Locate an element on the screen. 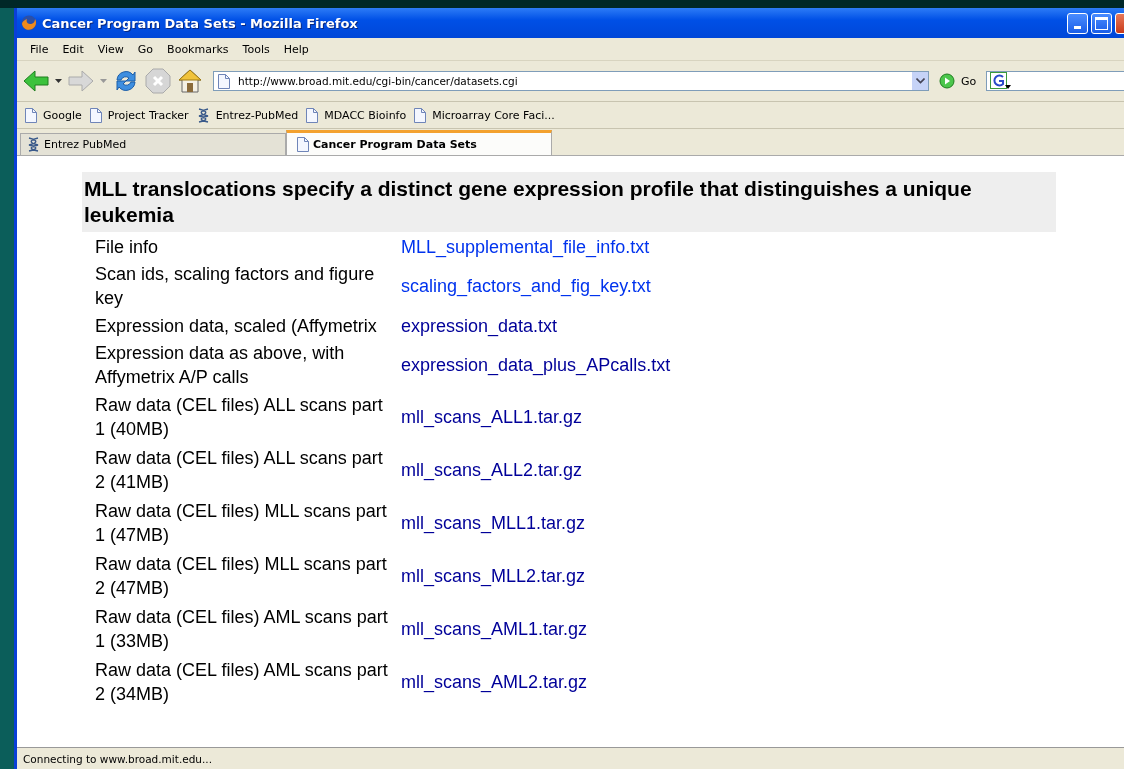 Image resolution: width=1124 pixels, height=769 pixels. file-description: Expression data as above, with Affymetrix A/P calls is located at coordinates (220, 365).